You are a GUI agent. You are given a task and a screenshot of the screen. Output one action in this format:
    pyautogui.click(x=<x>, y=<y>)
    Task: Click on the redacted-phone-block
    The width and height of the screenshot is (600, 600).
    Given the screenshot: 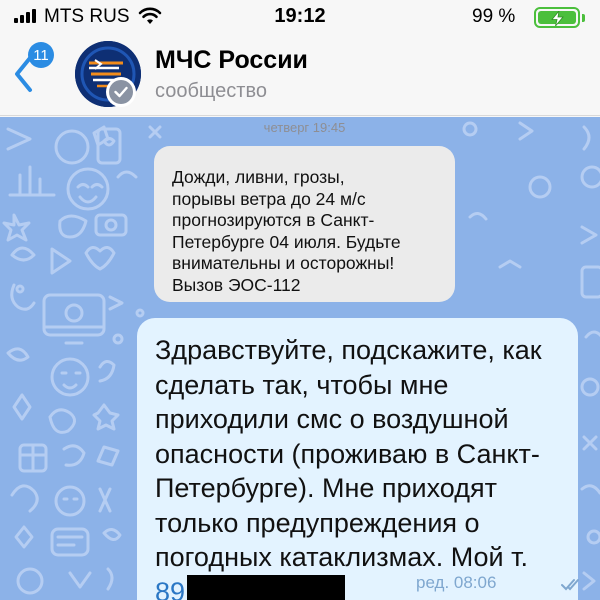 What is the action you would take?
    pyautogui.click(x=266, y=587)
    